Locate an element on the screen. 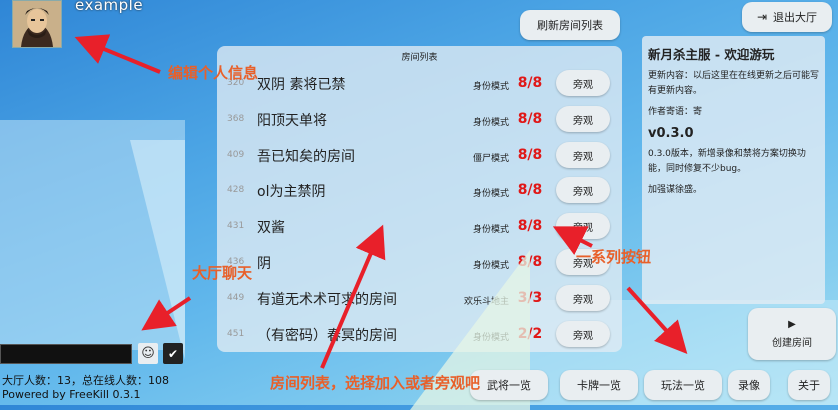 This screenshot has width=838, height=410. room-name: 双阴 素将已禁 is located at coordinates (301, 85).